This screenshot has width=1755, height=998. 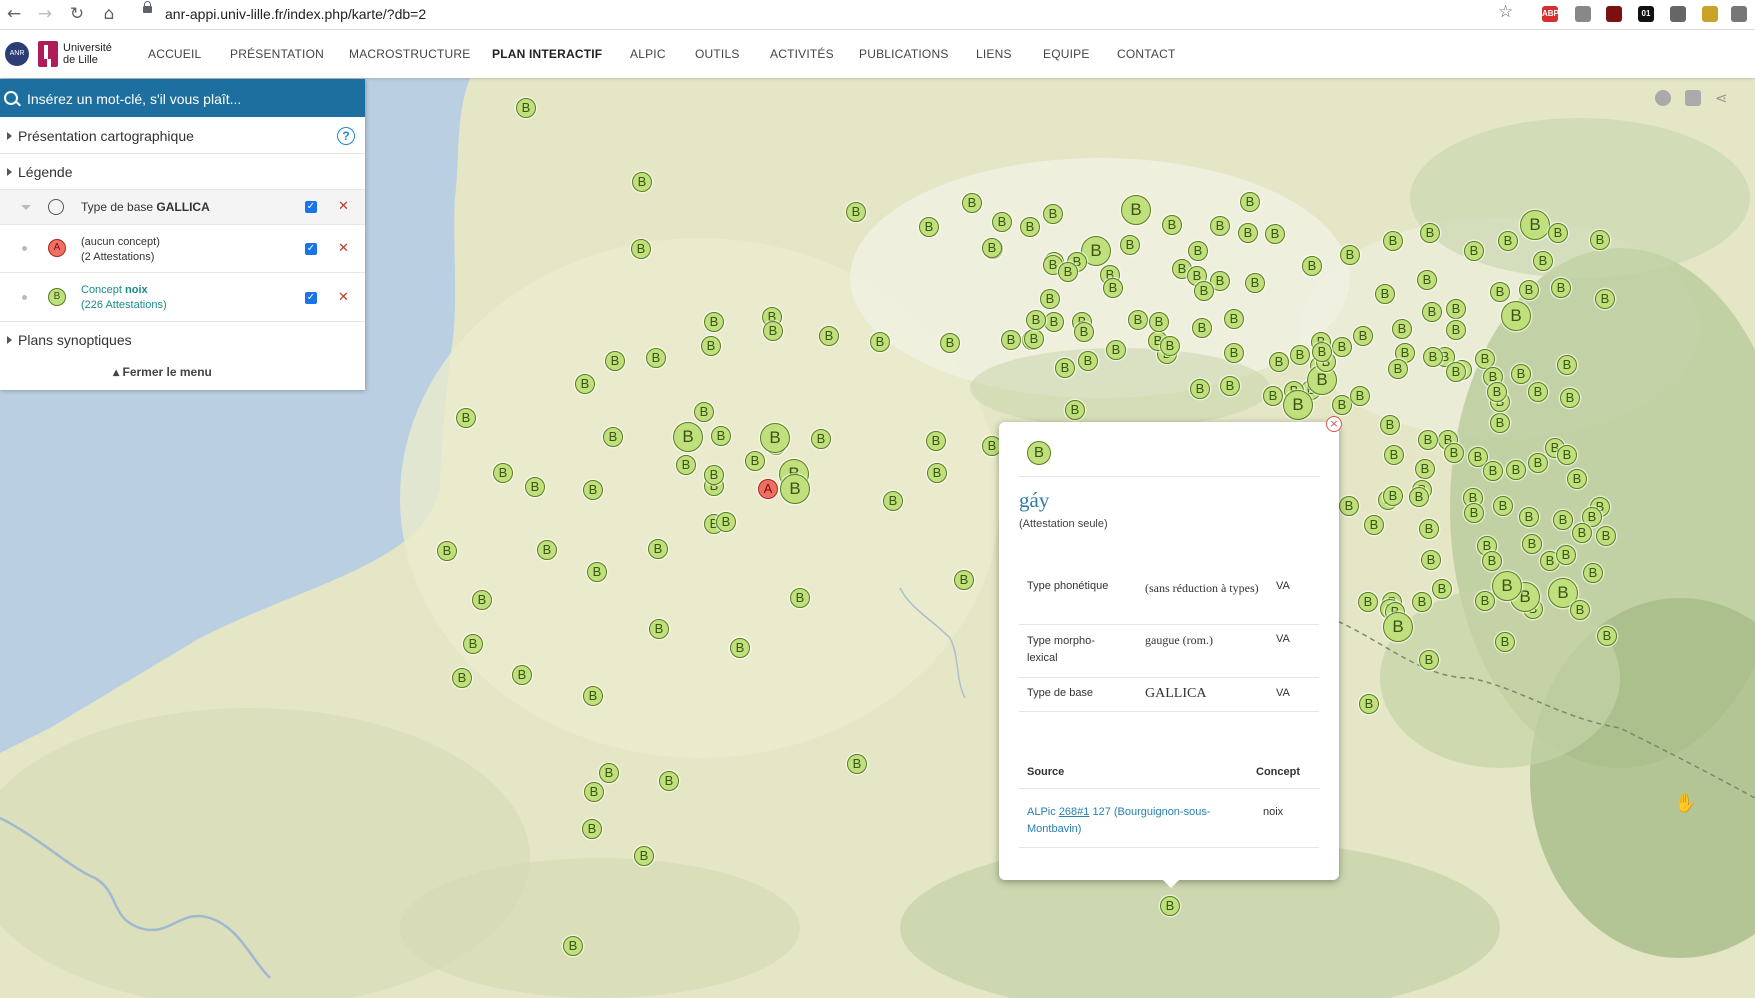 I want to click on map-marker-a: A, so click(x=768, y=489).